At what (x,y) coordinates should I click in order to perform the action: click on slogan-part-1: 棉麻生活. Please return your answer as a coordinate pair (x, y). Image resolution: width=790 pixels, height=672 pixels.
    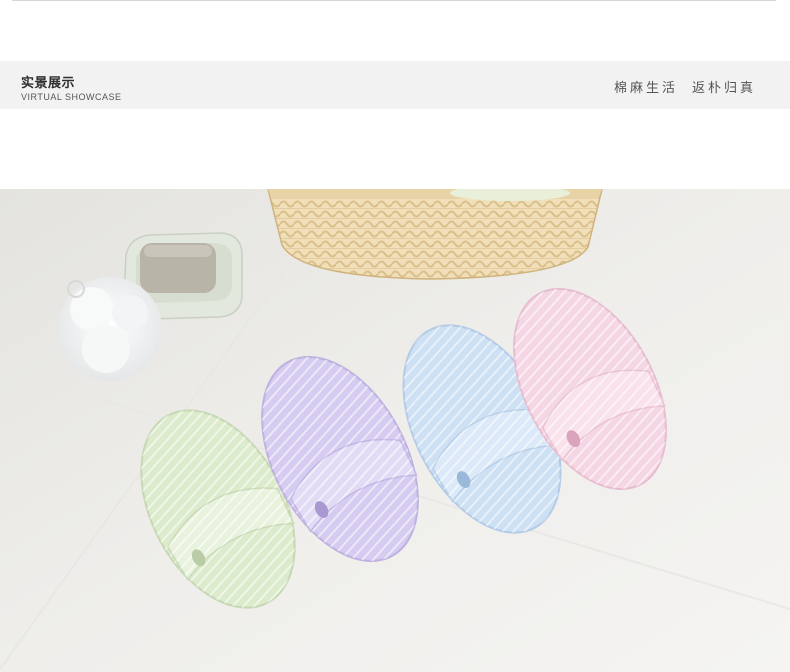
    Looking at the image, I should click on (645, 88).